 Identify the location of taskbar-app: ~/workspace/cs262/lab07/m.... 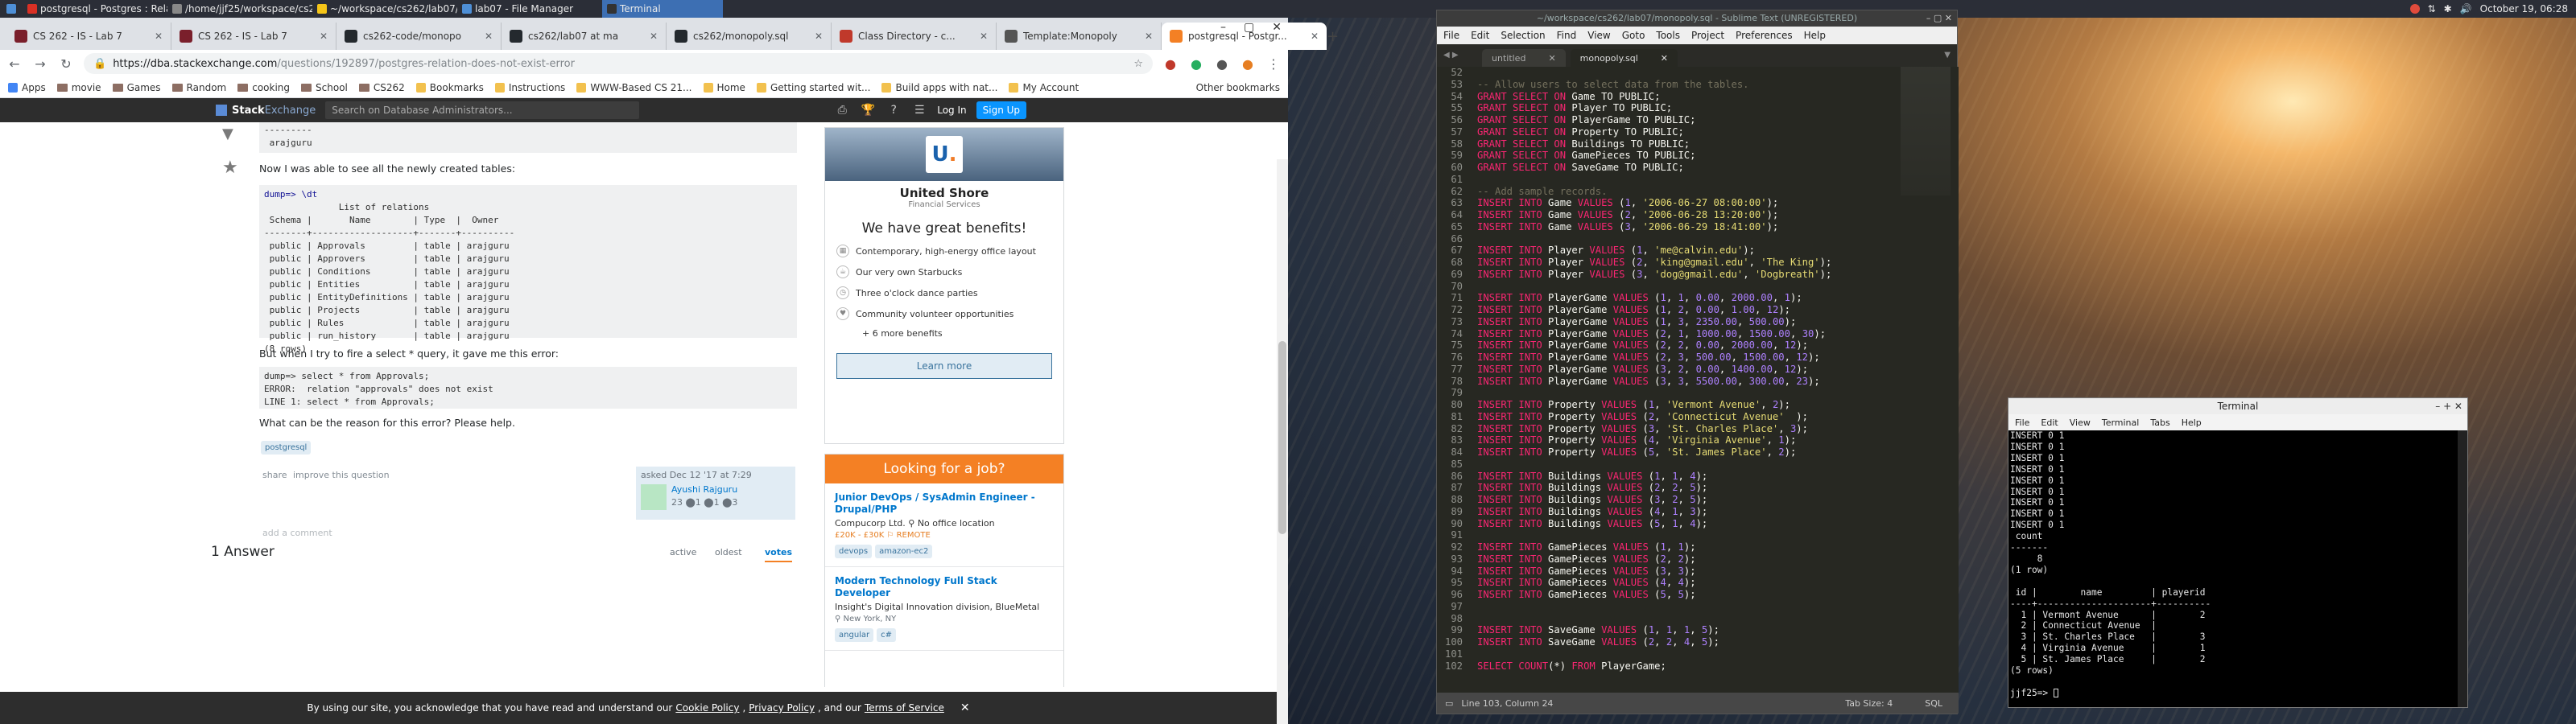
(384, 9).